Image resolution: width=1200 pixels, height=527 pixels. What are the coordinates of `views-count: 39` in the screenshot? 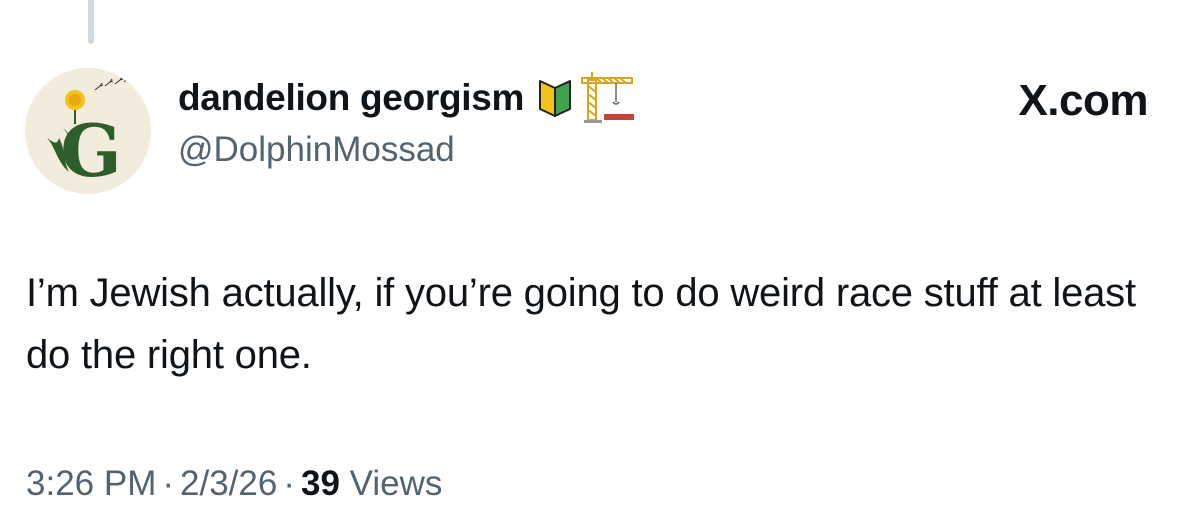 It's located at (320, 483).